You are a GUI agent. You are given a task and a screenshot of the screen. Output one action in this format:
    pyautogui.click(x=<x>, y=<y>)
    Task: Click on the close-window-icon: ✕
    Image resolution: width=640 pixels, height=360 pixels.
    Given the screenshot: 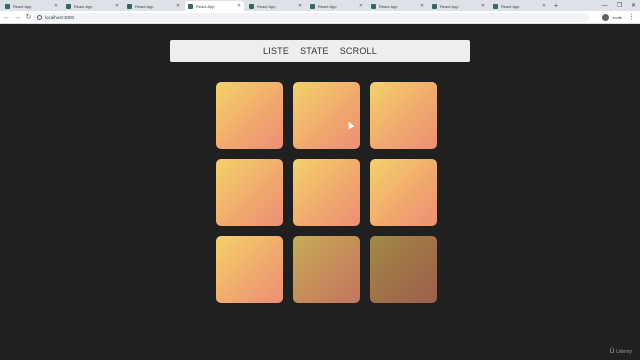 What is the action you would take?
    pyautogui.click(x=633, y=5)
    